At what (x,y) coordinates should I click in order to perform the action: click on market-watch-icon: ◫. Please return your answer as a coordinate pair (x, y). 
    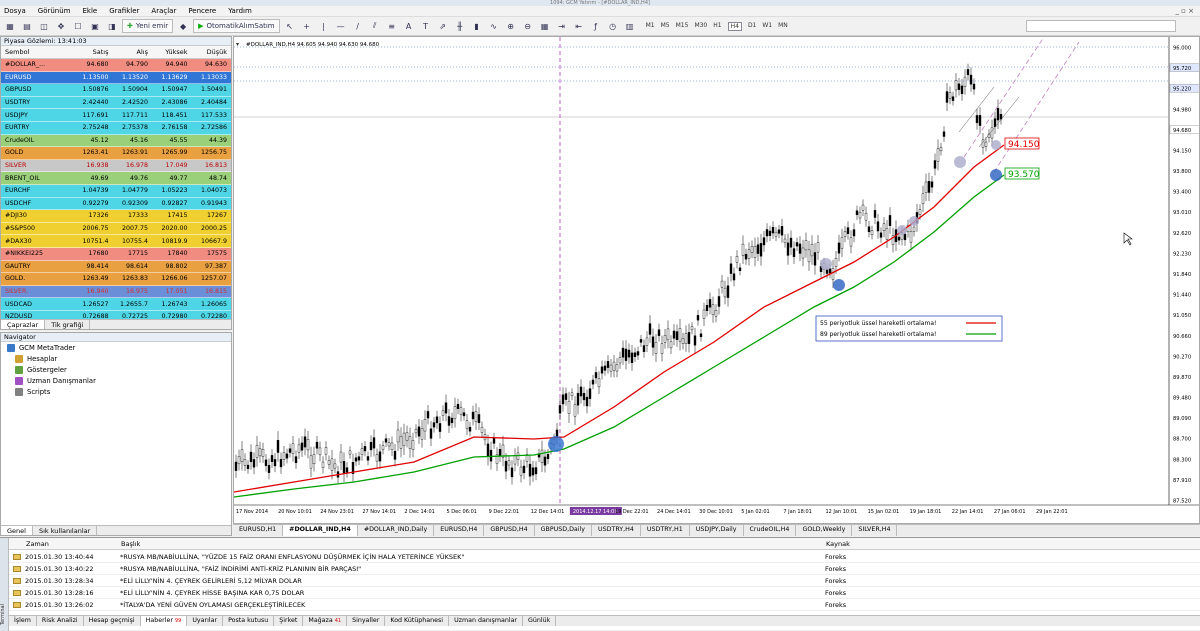
    Looking at the image, I should click on (44, 26).